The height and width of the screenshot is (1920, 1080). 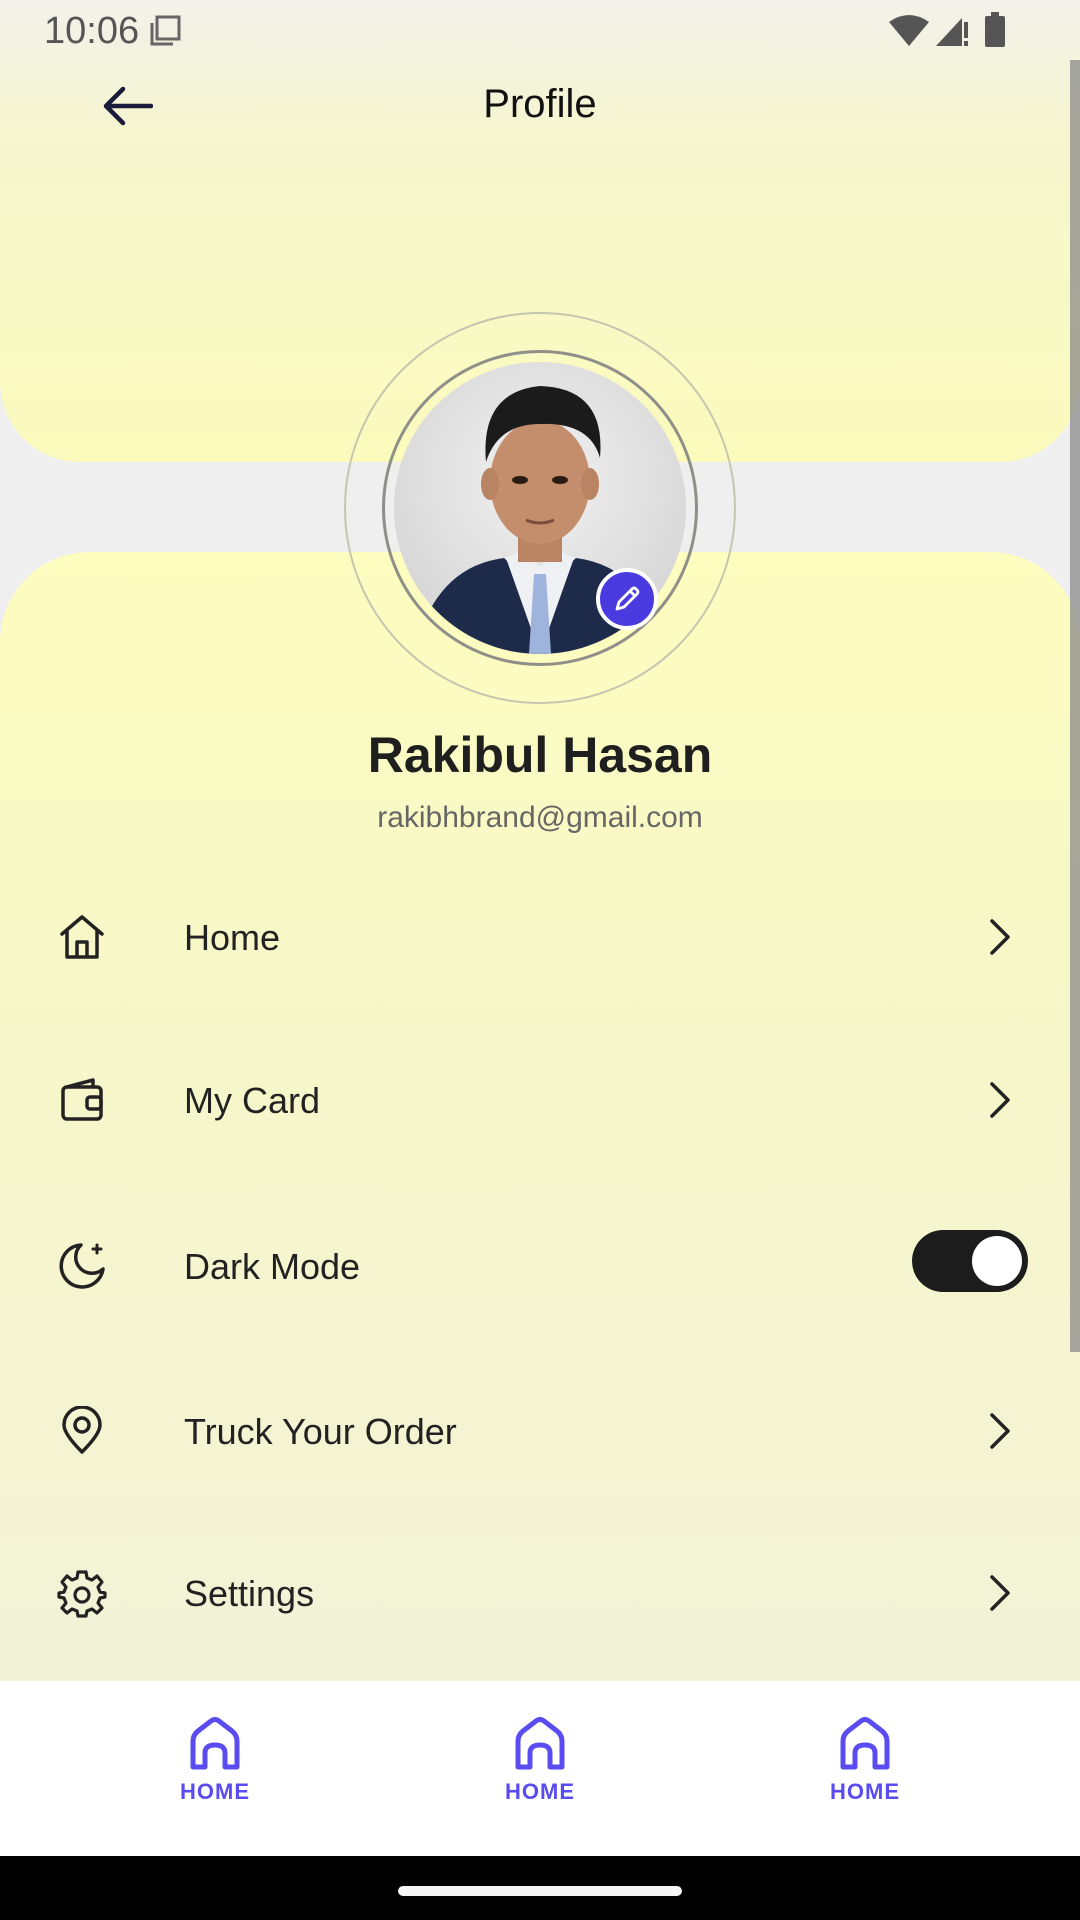 What do you see at coordinates (252, 1100) in the screenshot?
I see `menu-item-label: My Card` at bounding box center [252, 1100].